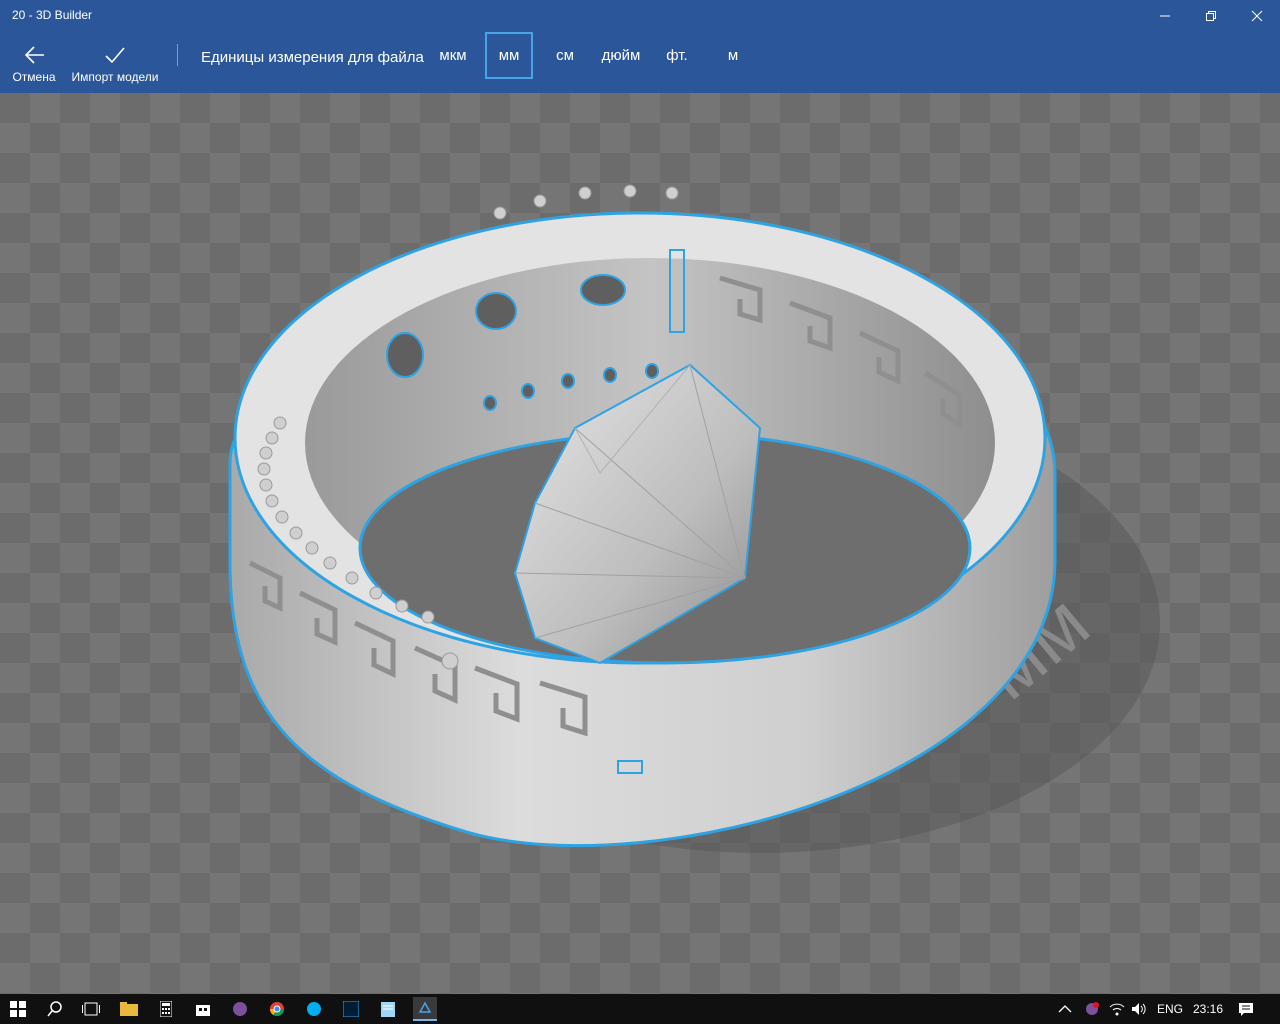  What do you see at coordinates (1208, 1009) in the screenshot?
I see `clock-time: 23:16` at bounding box center [1208, 1009].